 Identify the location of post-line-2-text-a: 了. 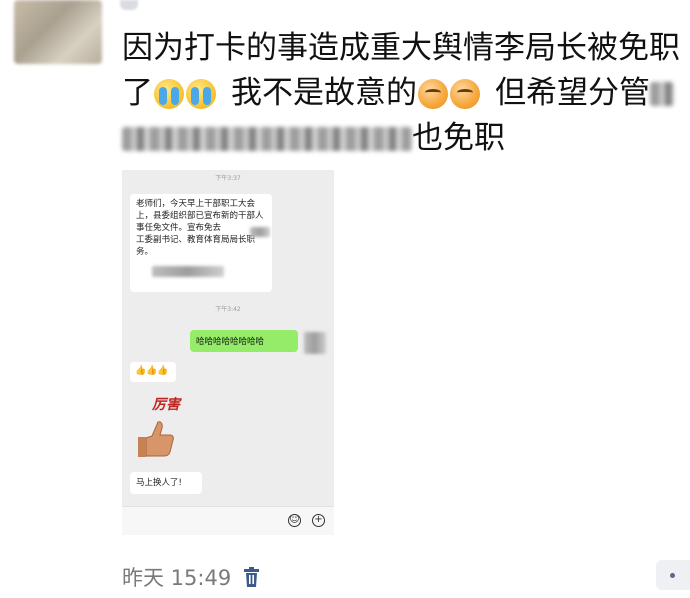
(137, 93).